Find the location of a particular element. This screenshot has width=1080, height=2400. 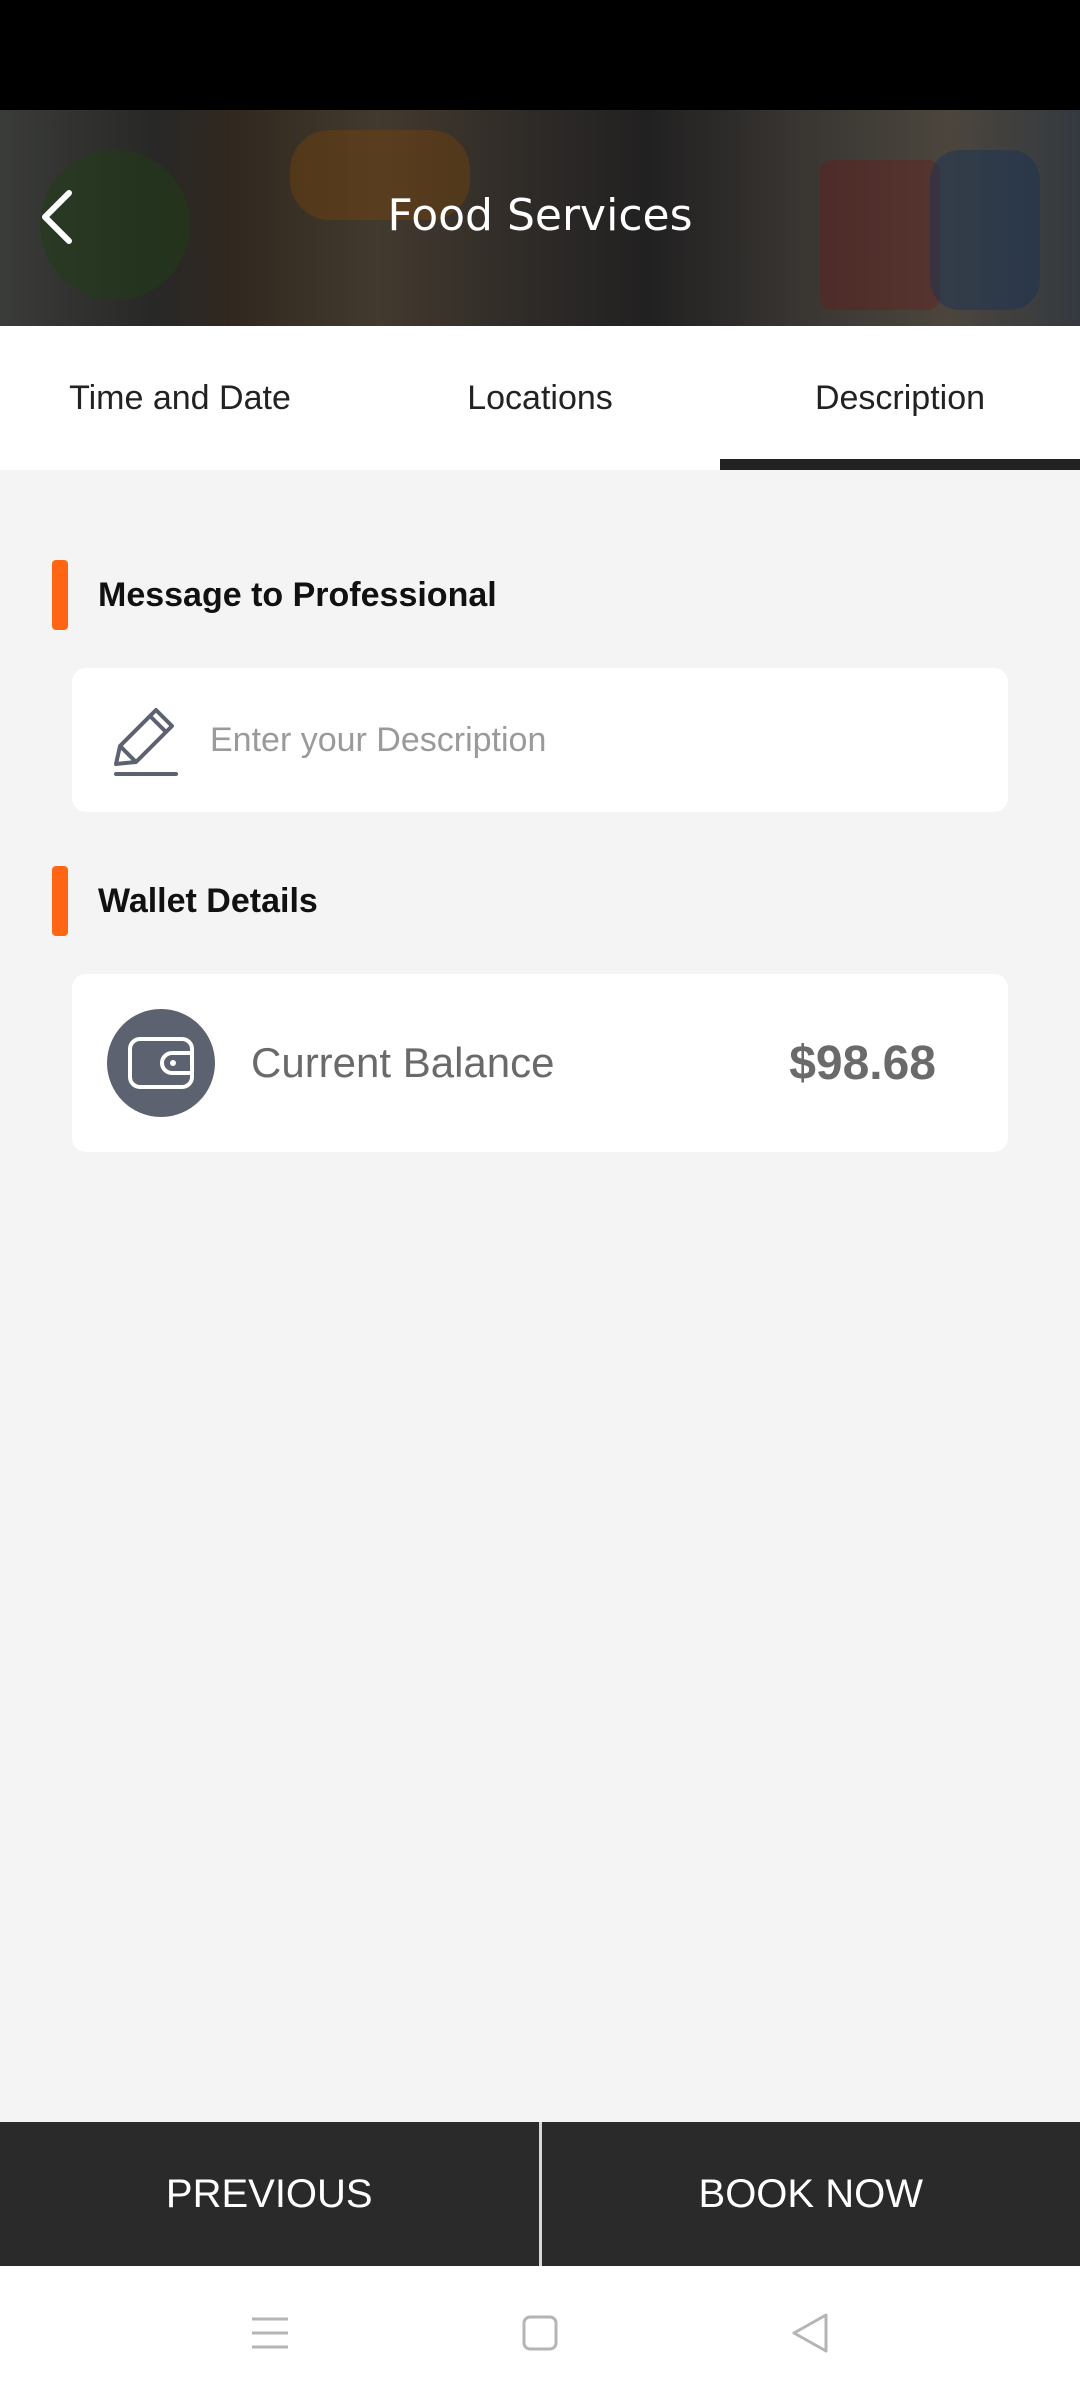

balance-value: $98.68 is located at coordinates (862, 1063).